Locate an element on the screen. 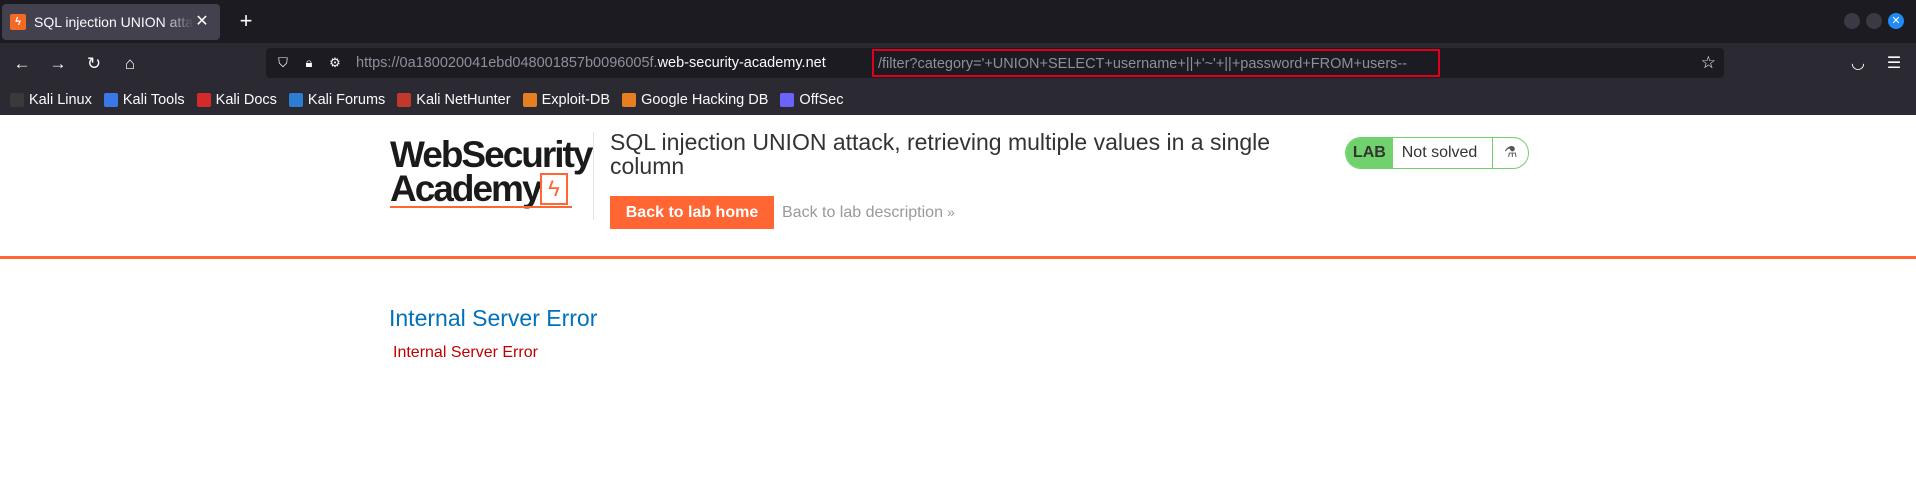 This screenshot has height=483, width=1916. lab-badge: LAB is located at coordinates (1369, 153).